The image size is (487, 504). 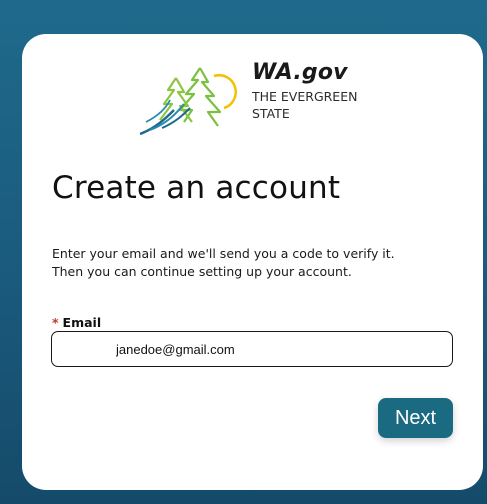 What do you see at coordinates (271, 113) in the screenshot?
I see `logo-tagline-line2: STATE` at bounding box center [271, 113].